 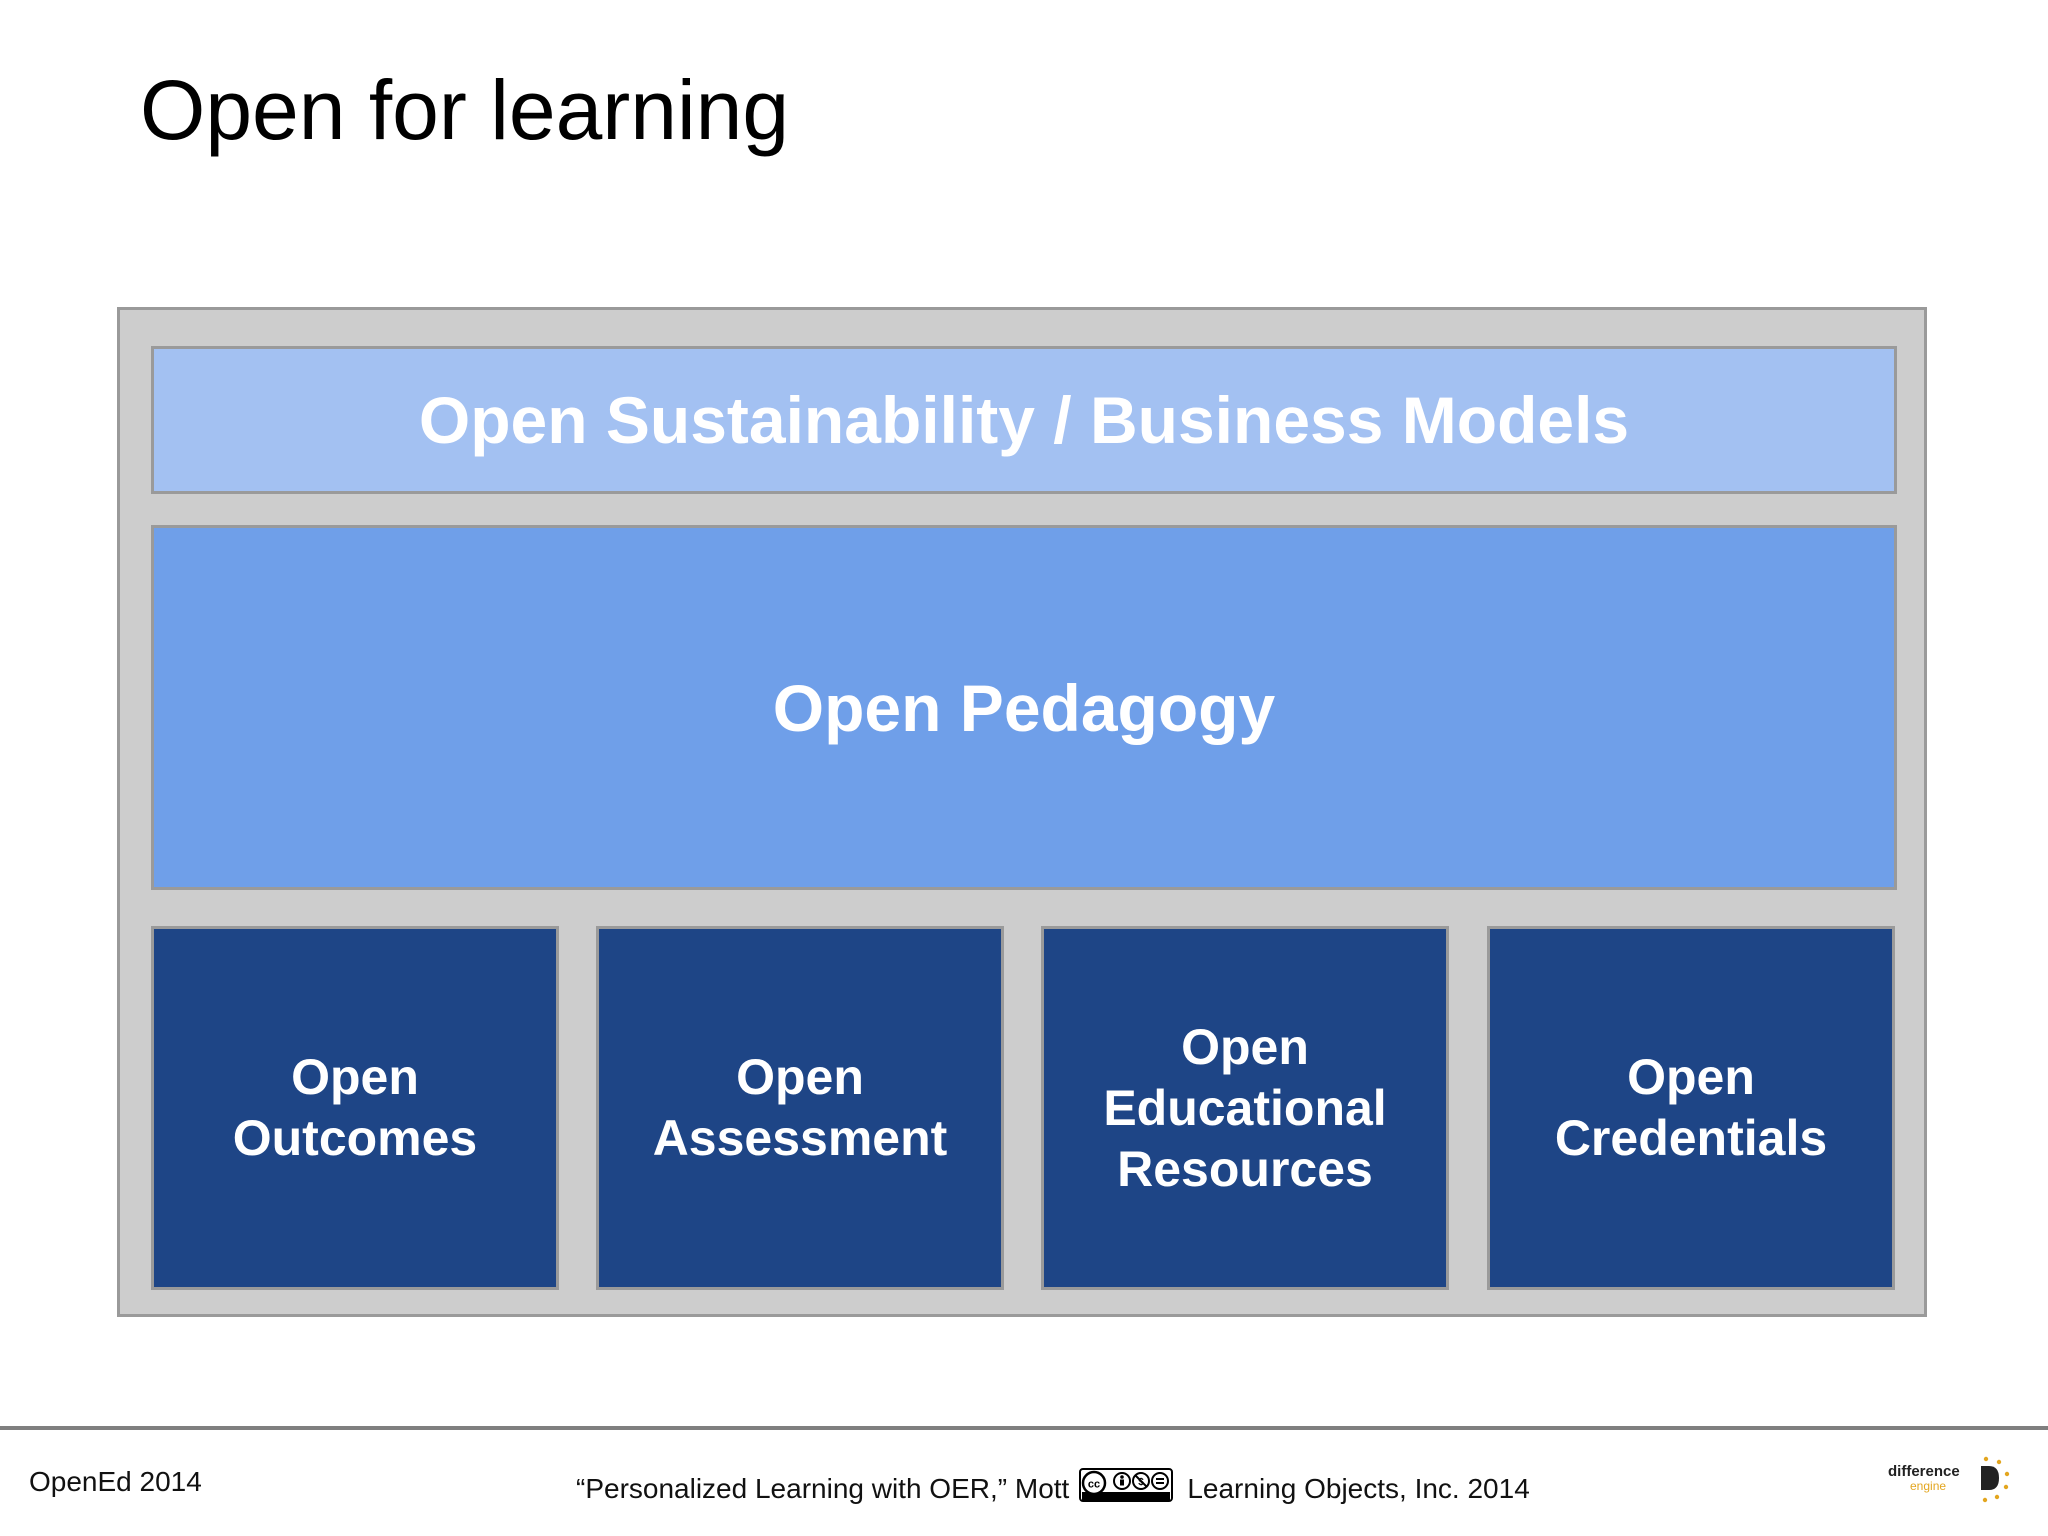 I want to click on pillar-label: Open Outcomes, so click(x=355, y=1107).